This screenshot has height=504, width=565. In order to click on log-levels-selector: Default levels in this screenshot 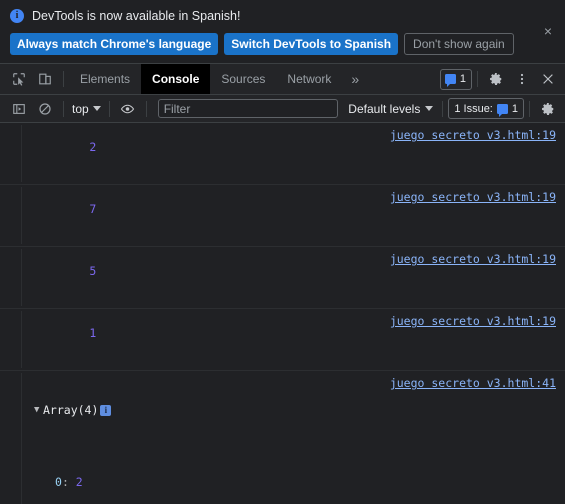, I will do `click(390, 109)`.